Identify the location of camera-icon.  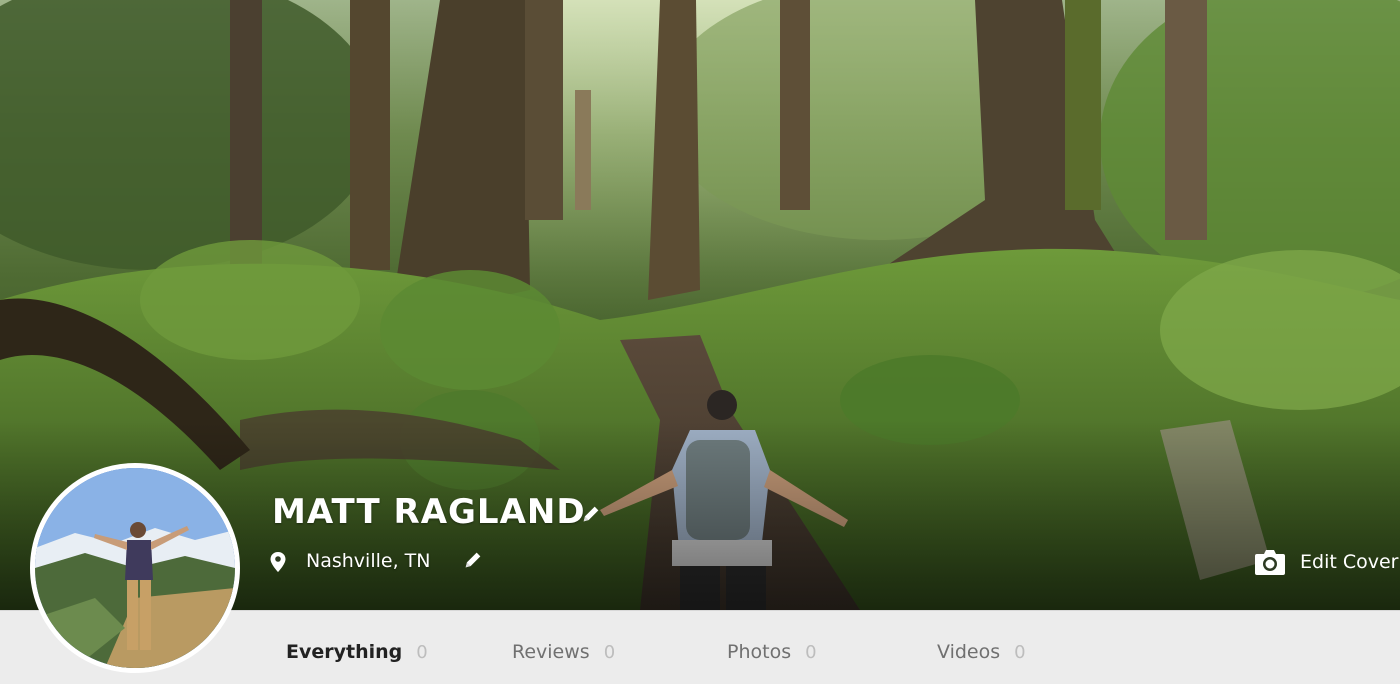
(1270, 562).